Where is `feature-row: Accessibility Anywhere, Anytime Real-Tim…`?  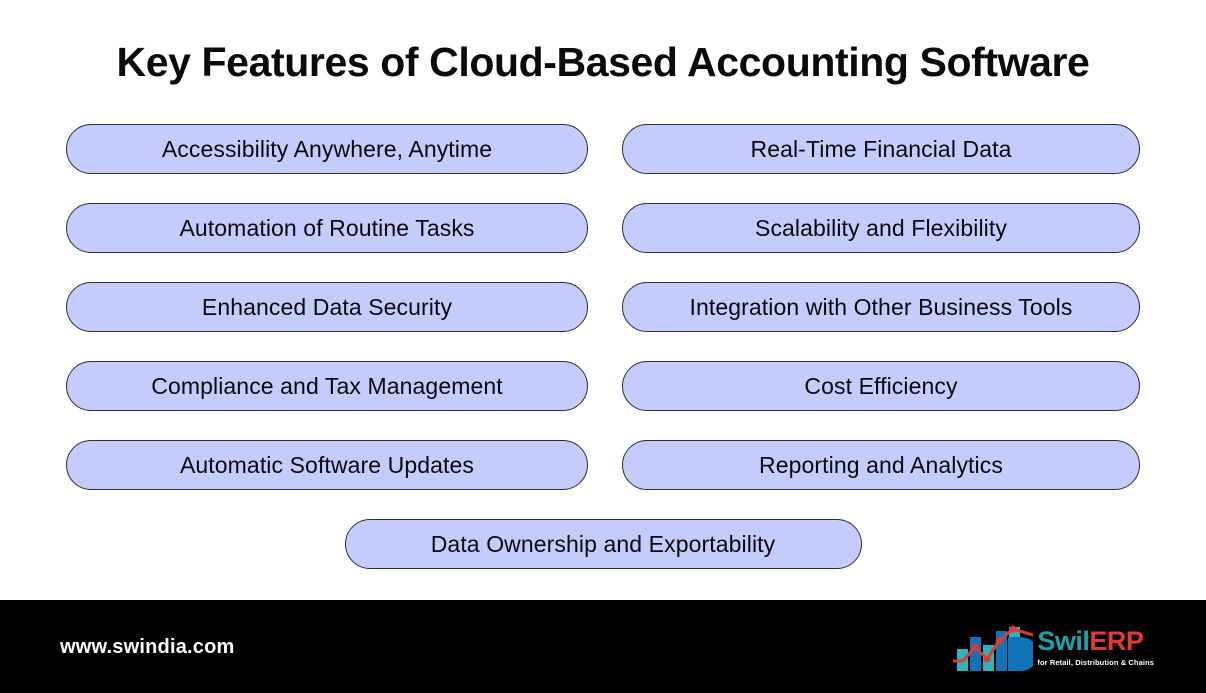
feature-row: Accessibility Anywhere, Anytime Real-Tim… is located at coordinates (603, 149).